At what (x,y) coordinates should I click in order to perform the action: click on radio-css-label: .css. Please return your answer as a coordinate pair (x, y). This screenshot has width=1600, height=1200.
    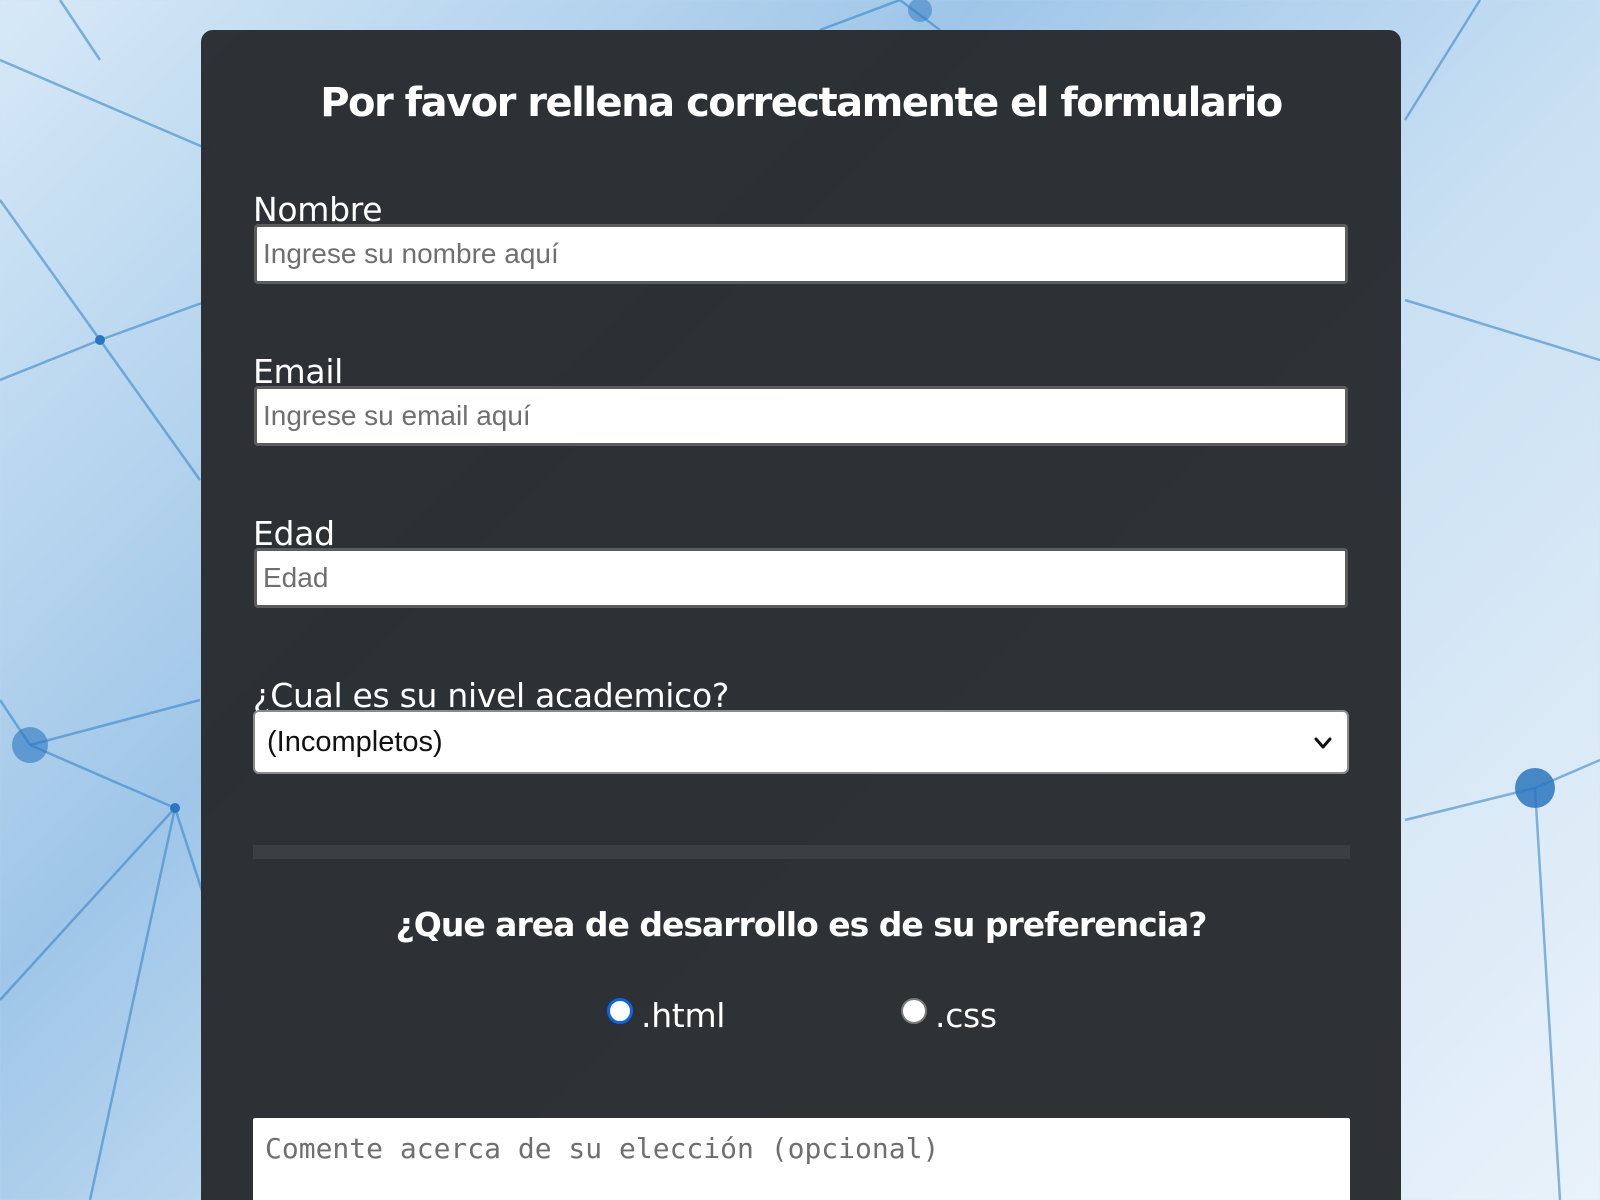
    Looking at the image, I should click on (966, 1015).